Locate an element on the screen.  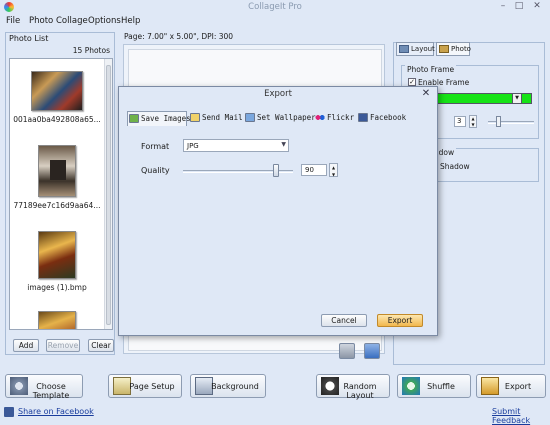
tab-set-wallpaper-label: Set Wallpaper is located at coordinates (286, 117).